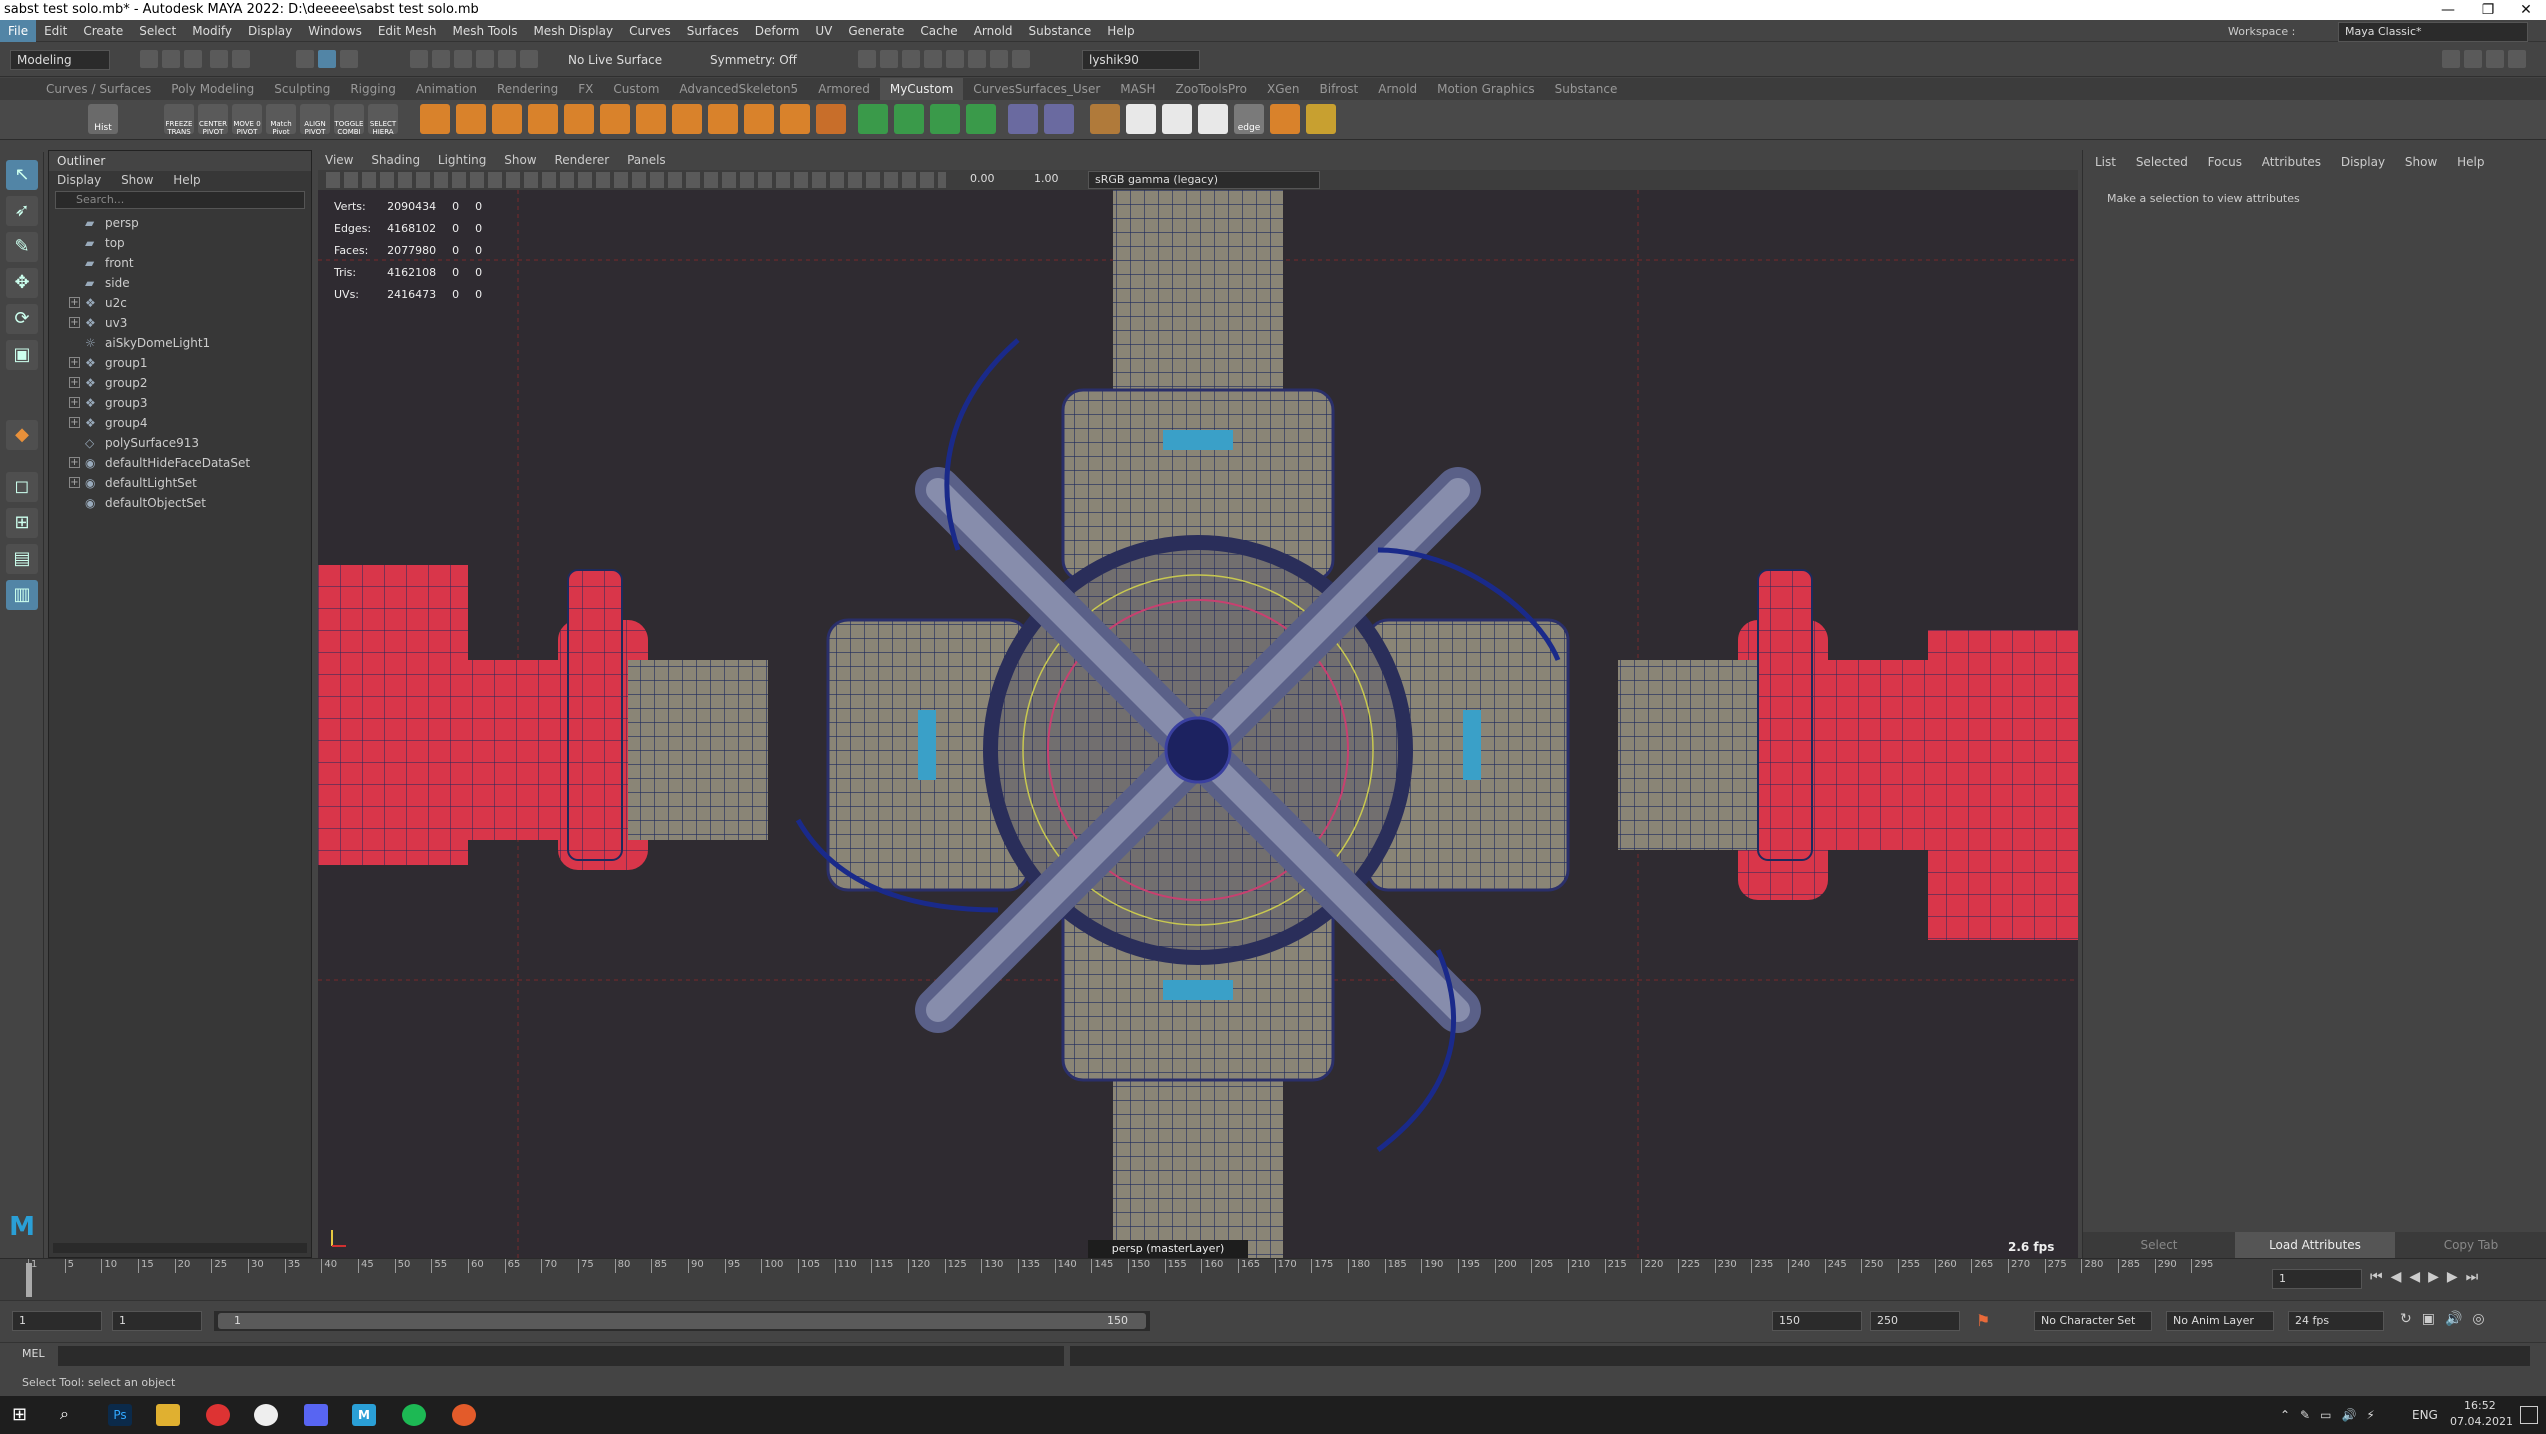 This screenshot has width=2546, height=1434. I want to click on new-scene-icon, so click(149, 59).